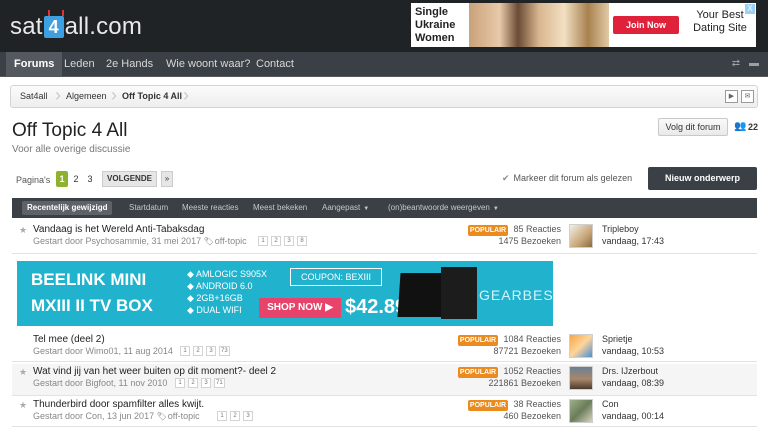 The width and height of the screenshot is (768, 429). I want to click on refresh-icon: ⇄, so click(736, 64).